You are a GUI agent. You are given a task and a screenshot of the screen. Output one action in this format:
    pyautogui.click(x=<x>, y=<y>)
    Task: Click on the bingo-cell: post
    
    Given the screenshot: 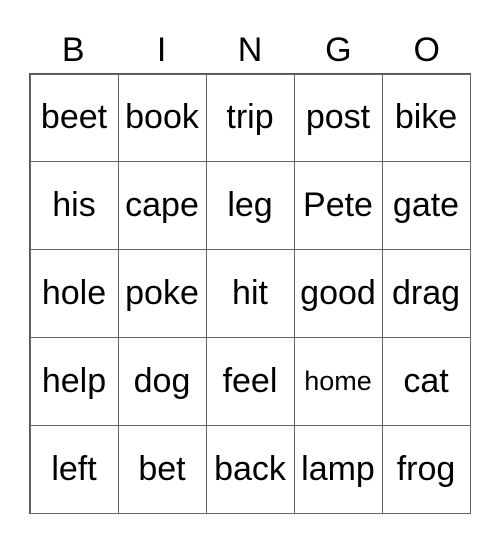 What is the action you would take?
    pyautogui.click(x=338, y=118)
    